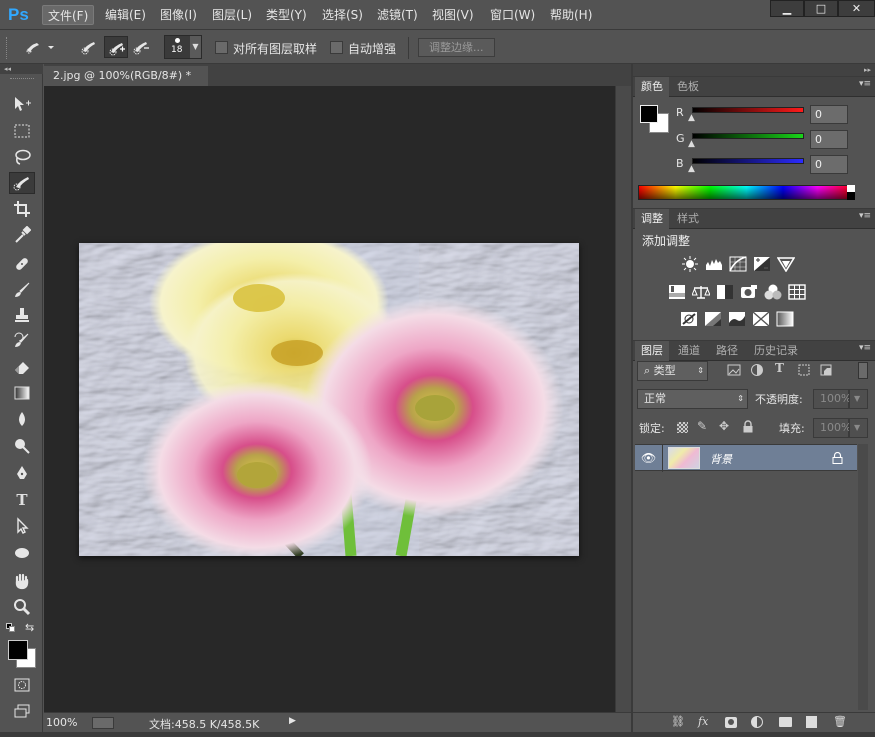  What do you see at coordinates (571, 15) in the screenshot?
I see `menu-help: 帮助(H)` at bounding box center [571, 15].